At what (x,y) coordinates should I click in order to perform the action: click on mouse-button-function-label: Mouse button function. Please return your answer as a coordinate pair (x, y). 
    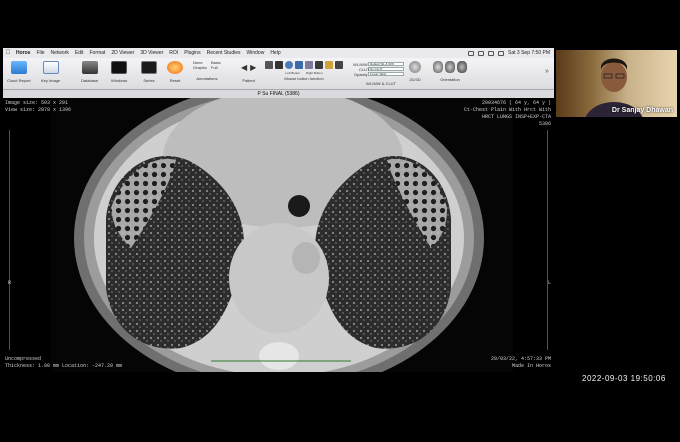
    Looking at the image, I should click on (304, 78).